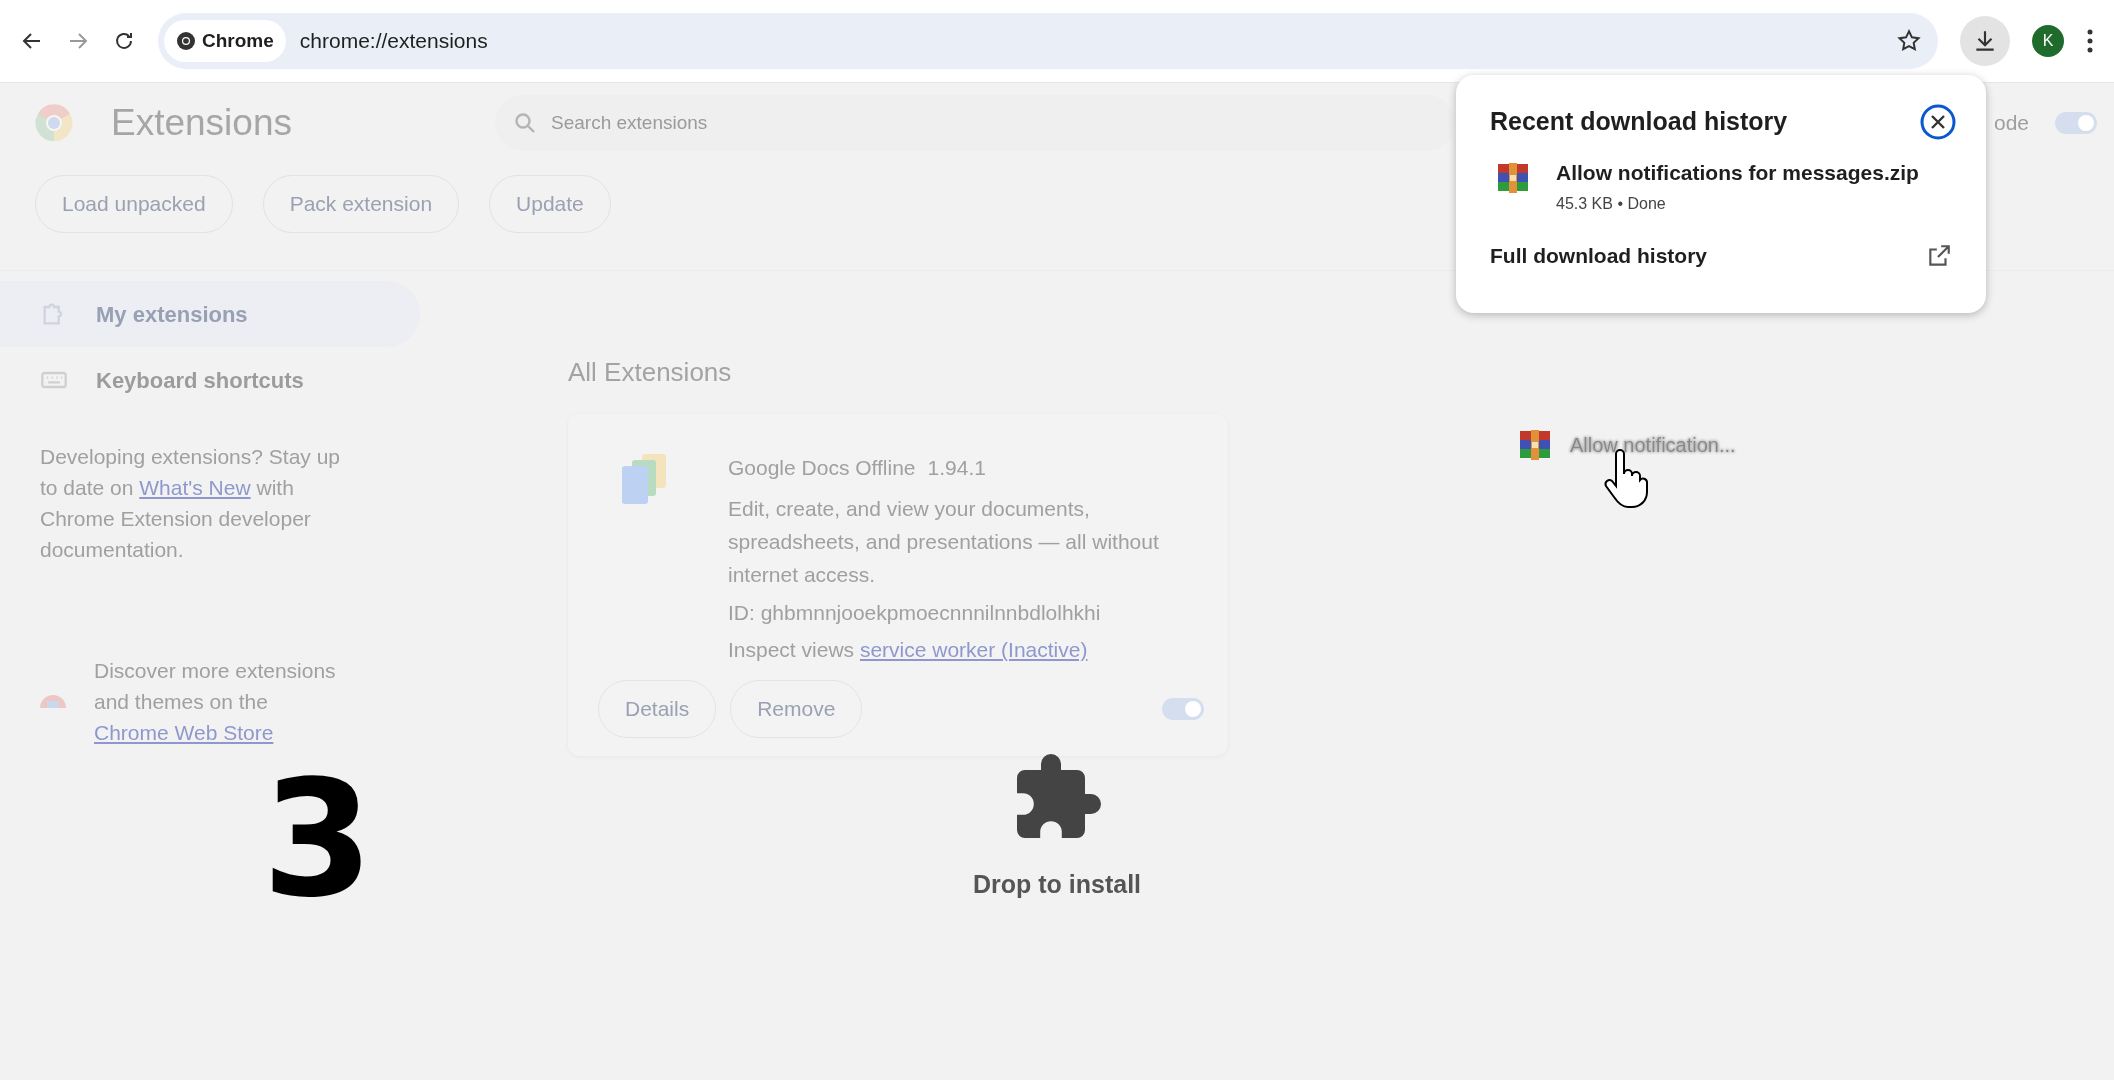  I want to click on full-history-link: Full download history, so click(1721, 256).